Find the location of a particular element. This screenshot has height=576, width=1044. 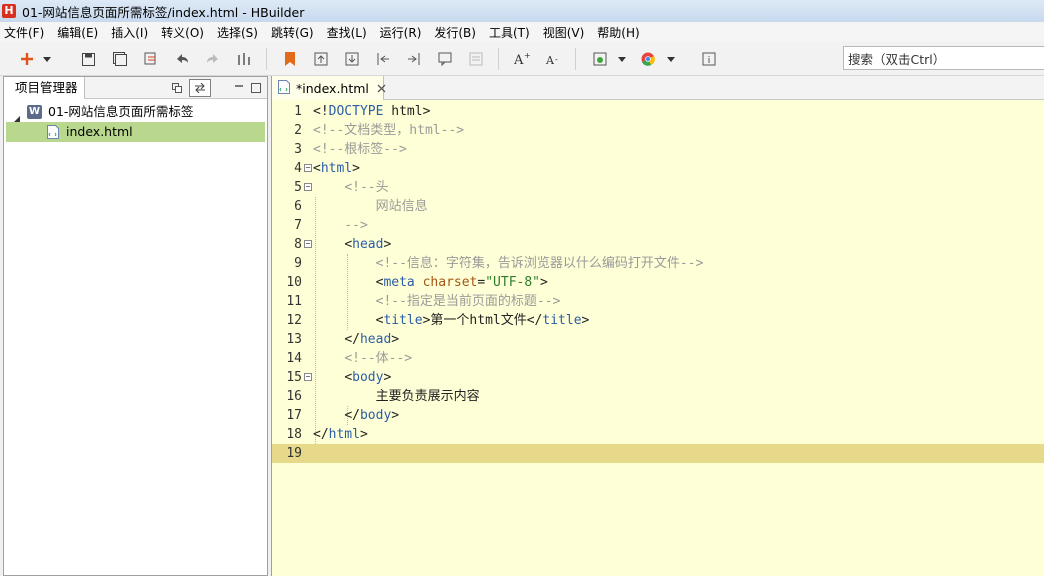

menu-file: 文件(F) is located at coordinates (24, 32).